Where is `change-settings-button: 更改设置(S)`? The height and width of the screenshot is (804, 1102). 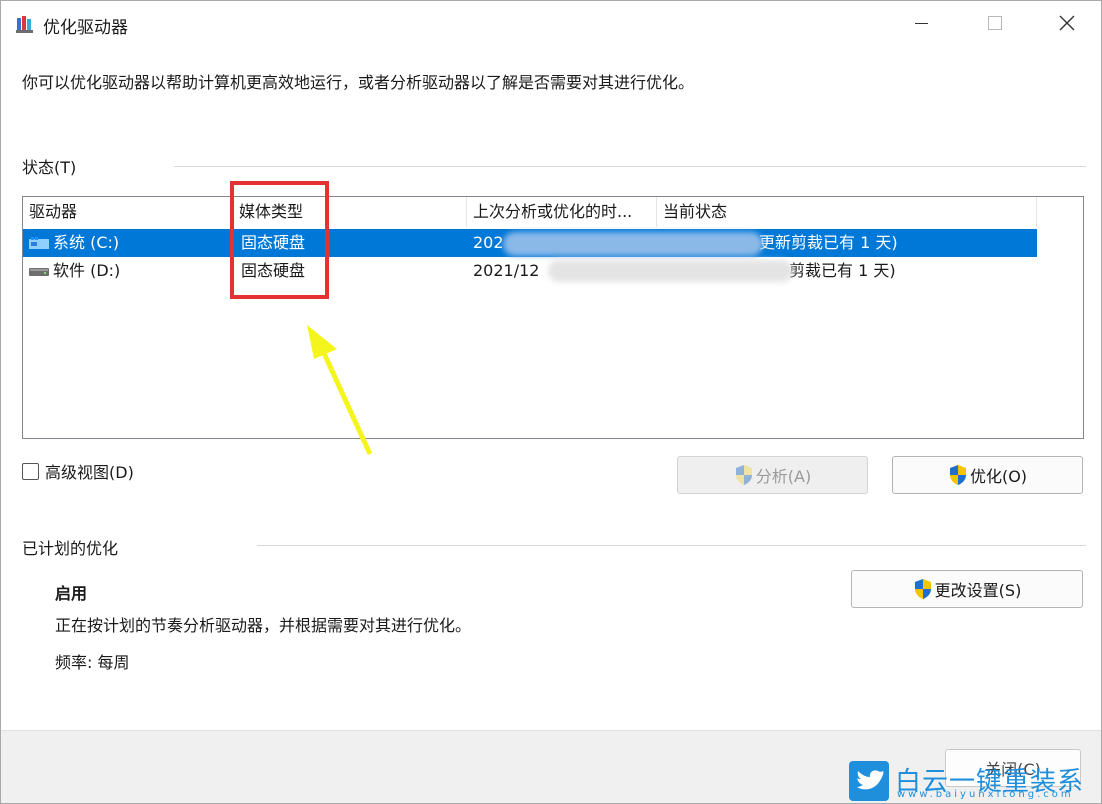
change-settings-button: 更改设置(S) is located at coordinates (967, 589).